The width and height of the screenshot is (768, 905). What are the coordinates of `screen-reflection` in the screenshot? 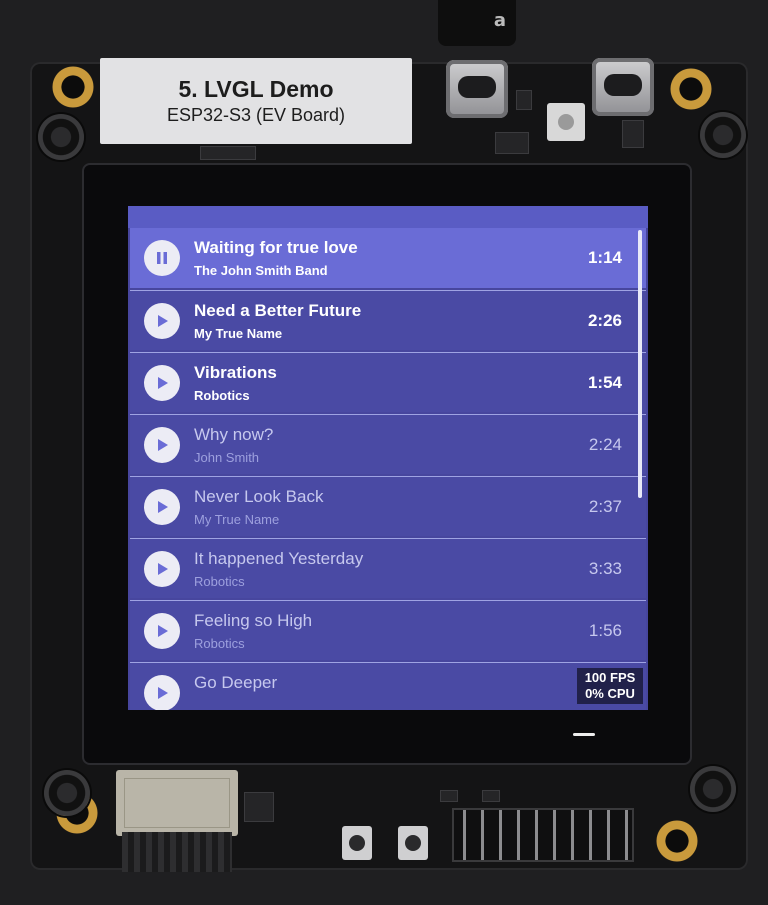 It's located at (584, 734).